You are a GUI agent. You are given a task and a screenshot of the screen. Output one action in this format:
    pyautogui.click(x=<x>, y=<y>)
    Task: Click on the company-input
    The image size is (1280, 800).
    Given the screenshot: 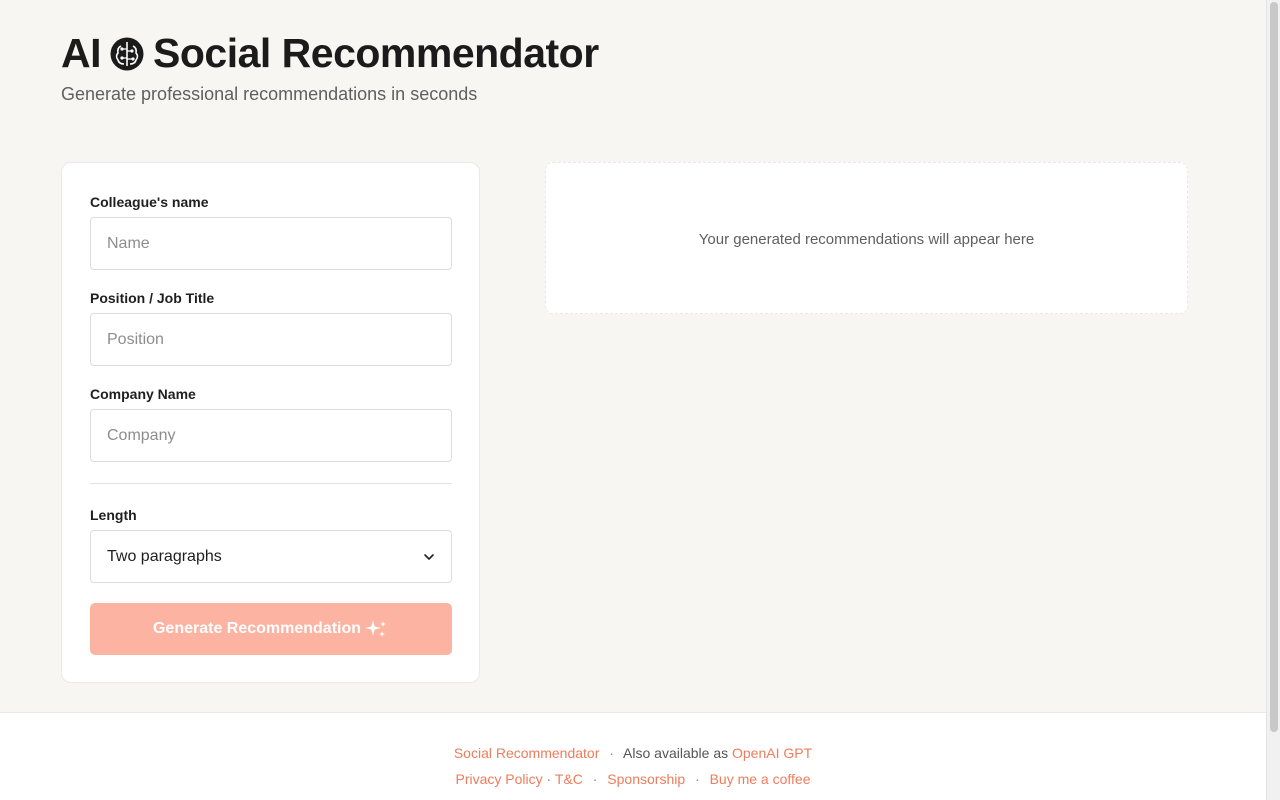 What is the action you would take?
    pyautogui.click(x=271, y=435)
    